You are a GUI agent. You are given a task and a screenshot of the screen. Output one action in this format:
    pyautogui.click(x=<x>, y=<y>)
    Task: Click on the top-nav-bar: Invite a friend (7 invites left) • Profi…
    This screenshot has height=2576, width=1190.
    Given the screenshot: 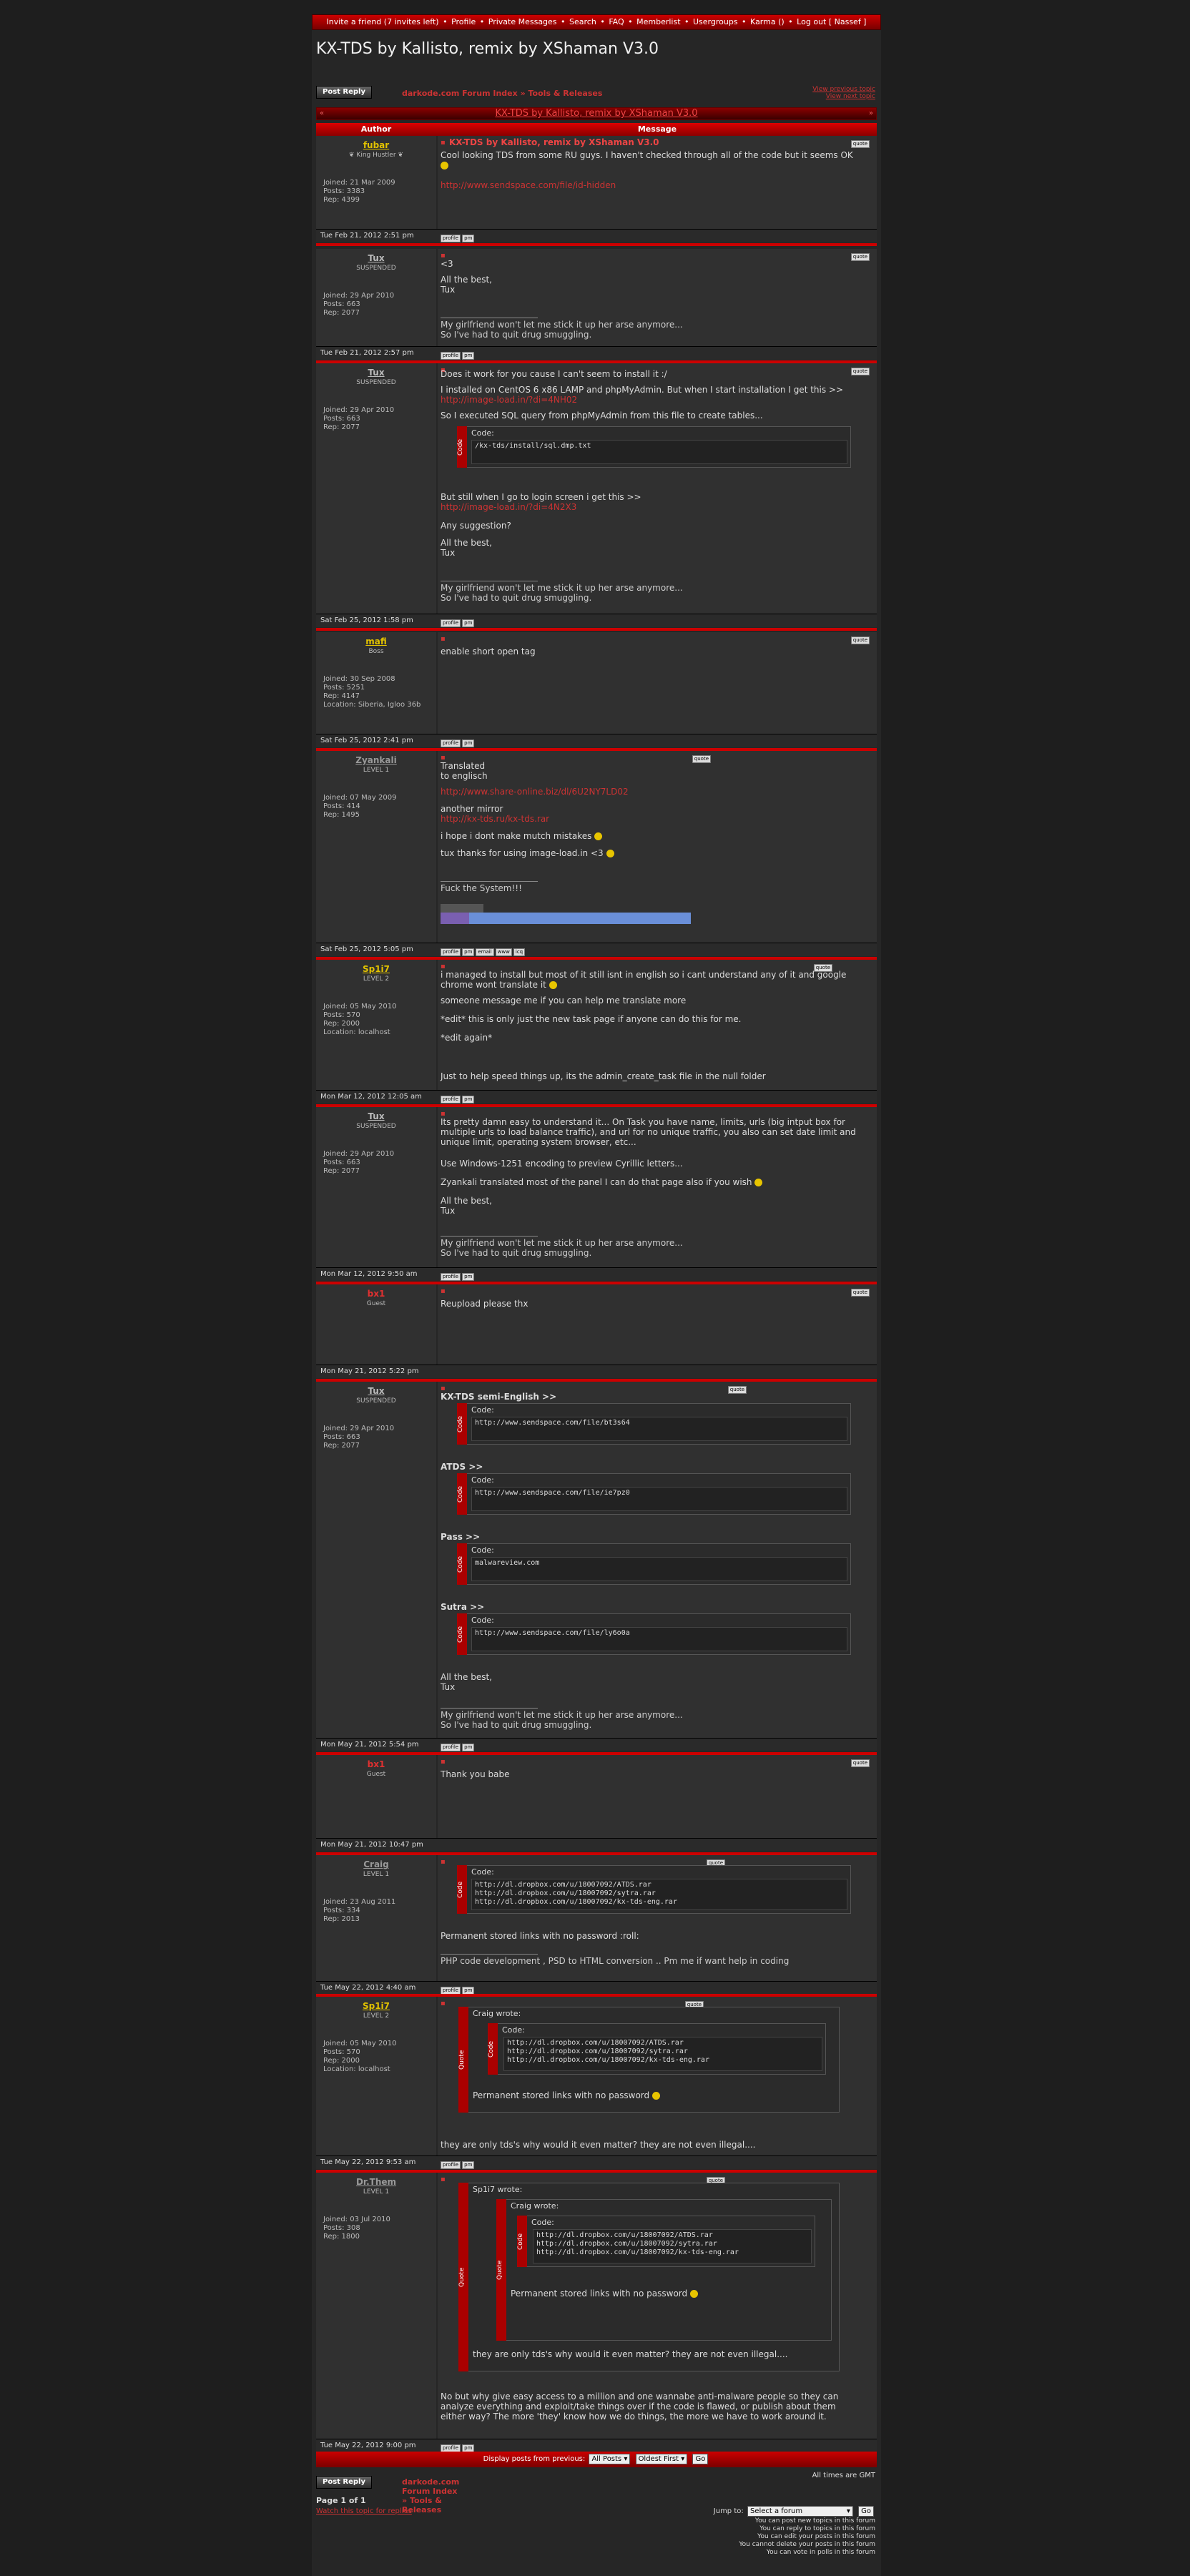 What is the action you would take?
    pyautogui.click(x=596, y=22)
    